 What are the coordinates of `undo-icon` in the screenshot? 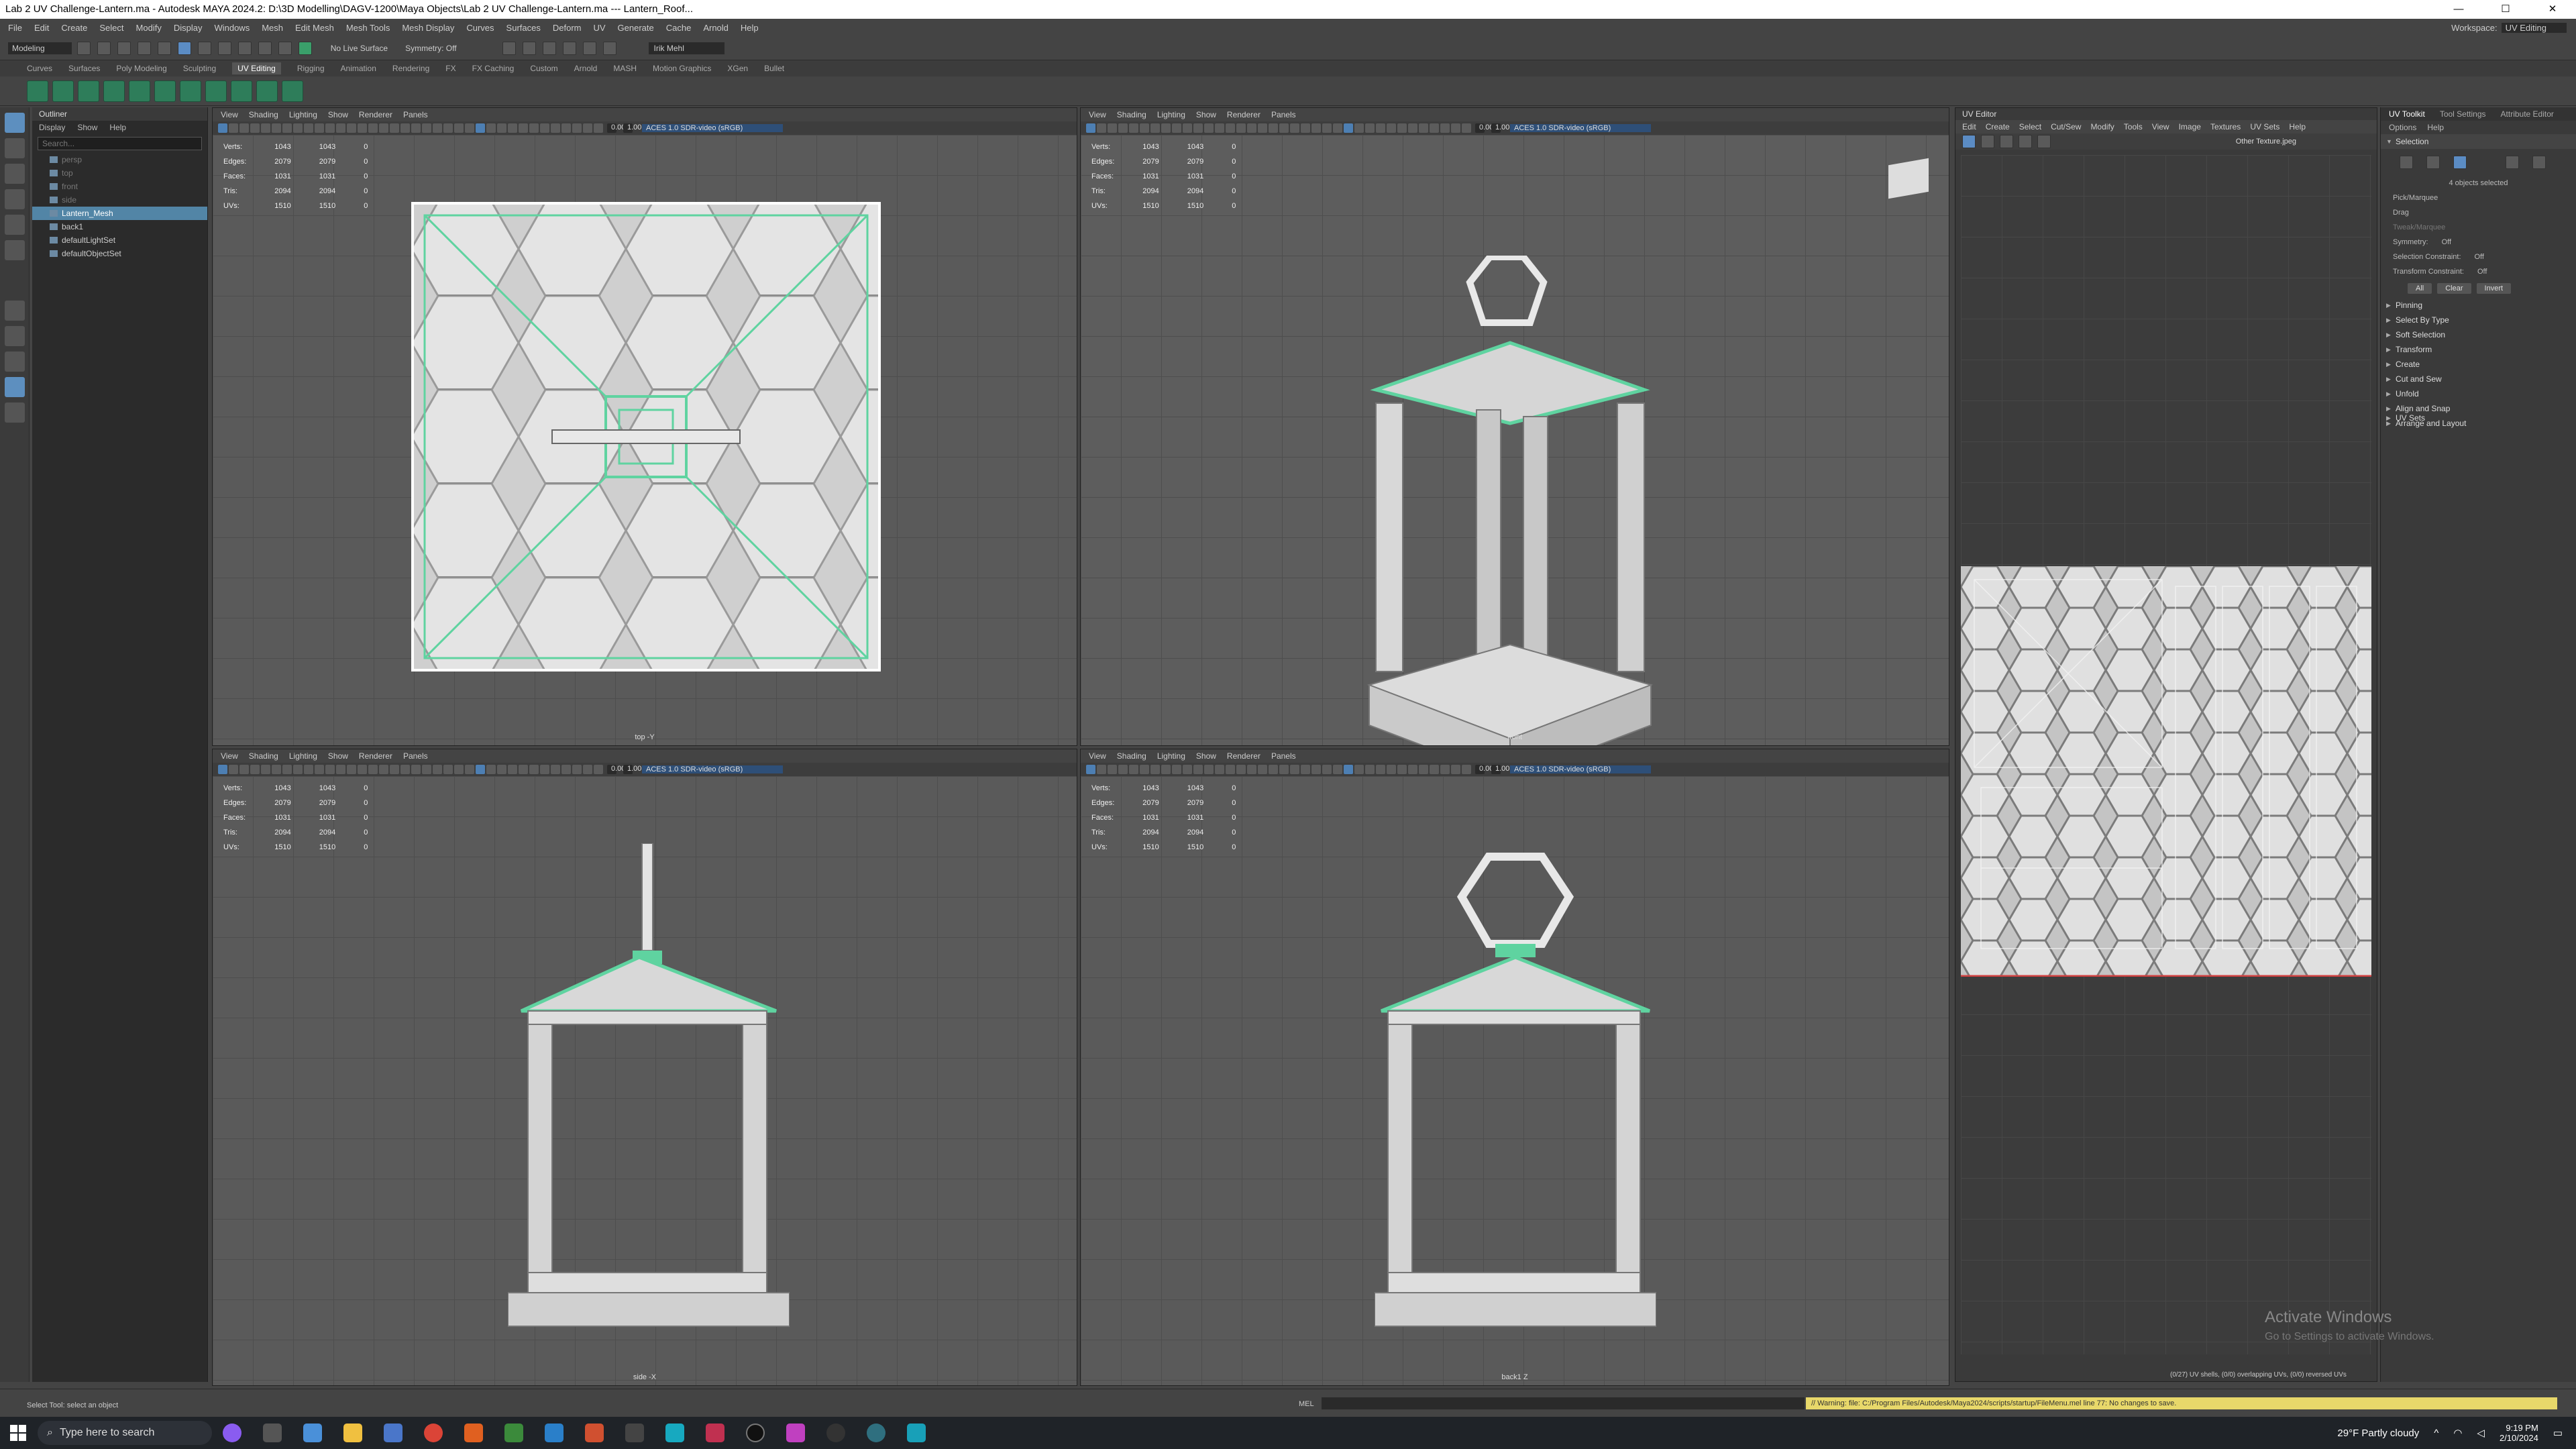 It's located at (144, 48).